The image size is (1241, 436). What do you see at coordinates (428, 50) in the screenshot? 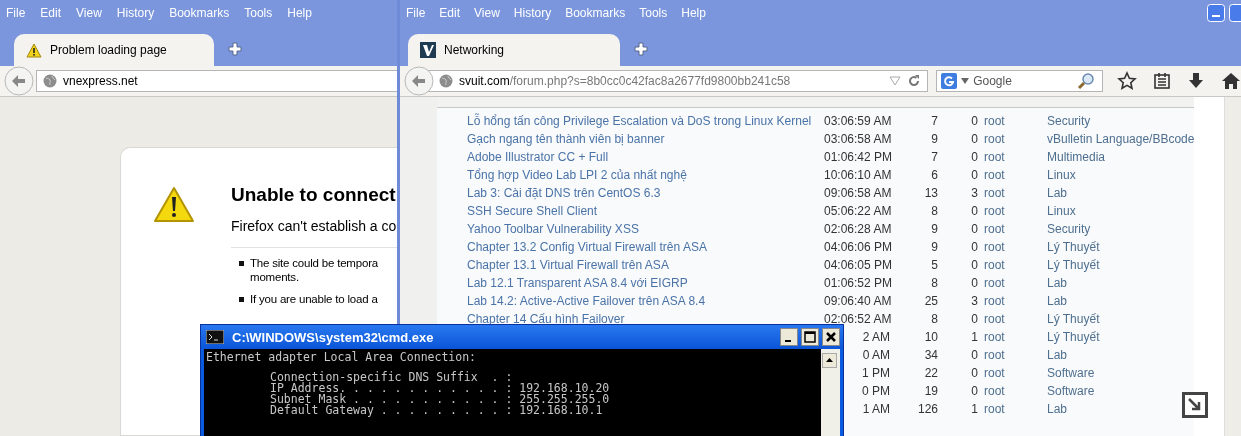
I see `site-logo-icon` at bounding box center [428, 50].